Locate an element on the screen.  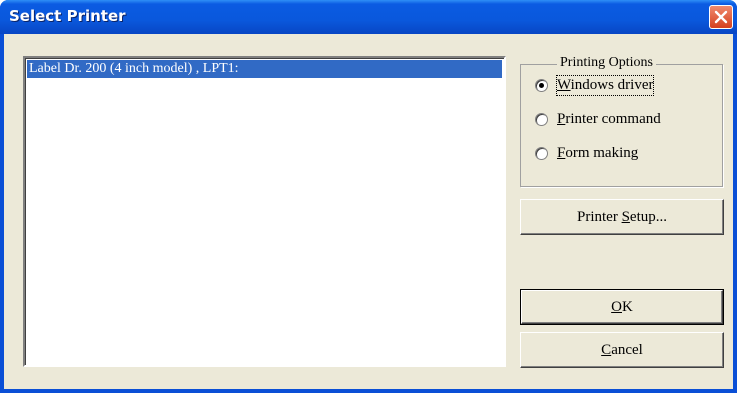
printing-options-title: Printing Options is located at coordinates (606, 63).